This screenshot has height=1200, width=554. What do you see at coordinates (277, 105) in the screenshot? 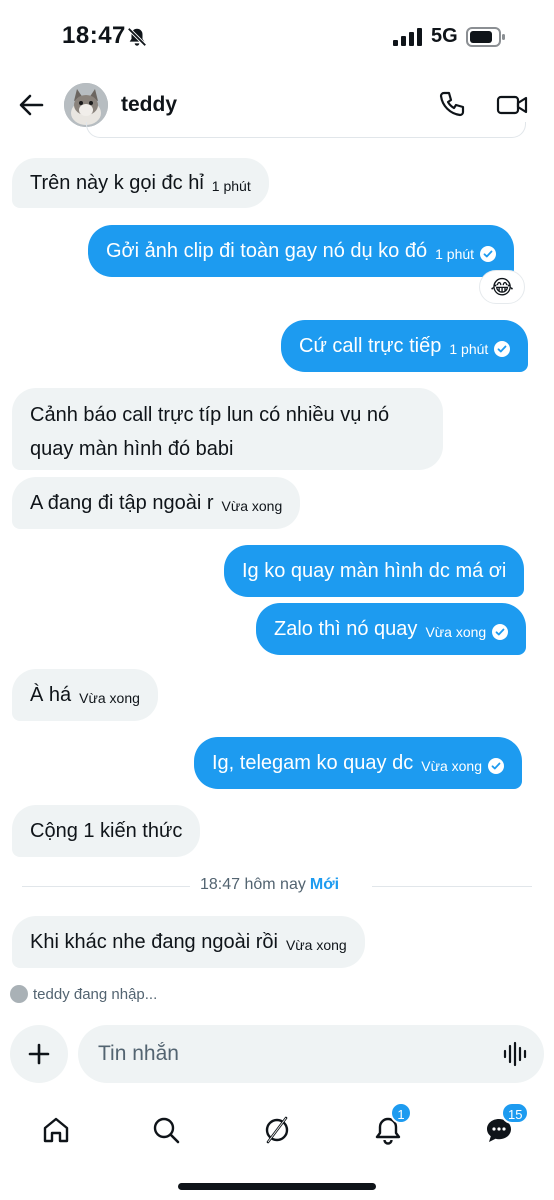
I see `conversation-header: teddy` at bounding box center [277, 105].